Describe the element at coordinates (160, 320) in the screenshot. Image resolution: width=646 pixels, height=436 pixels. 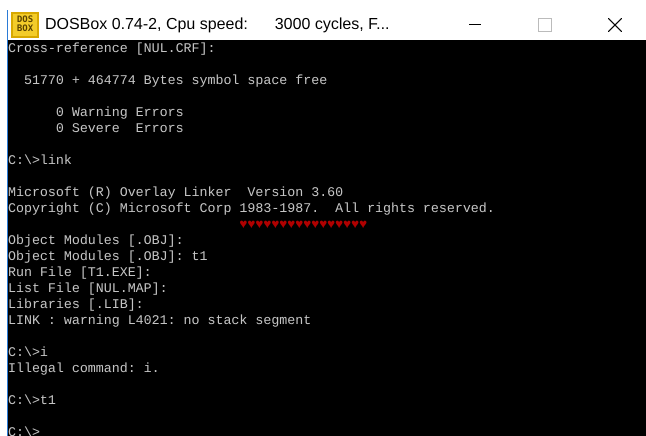
I see `console-line: LINK : warning L4021: no stack segment` at that location.